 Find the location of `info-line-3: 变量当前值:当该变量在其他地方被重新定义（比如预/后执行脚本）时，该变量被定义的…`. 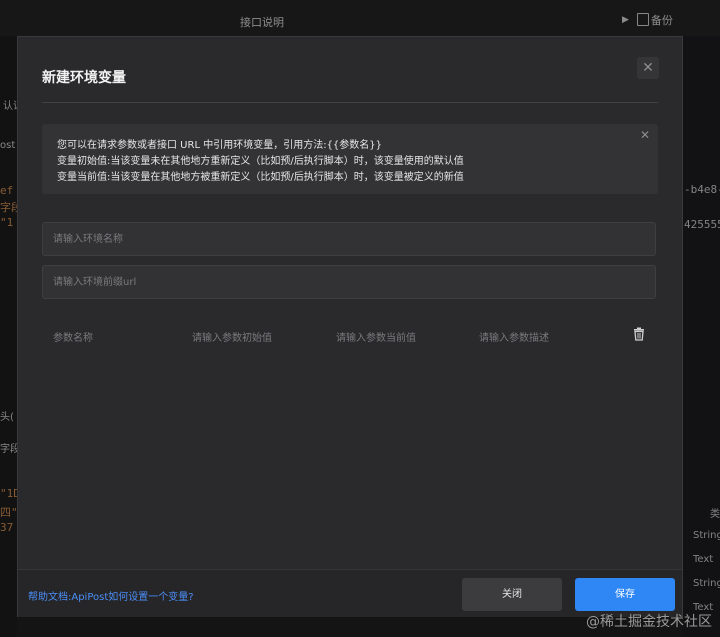

info-line-3: 变量当前值:当该变量在其他地方被重新定义（比如预/后执行脚本）时，该变量被定义的… is located at coordinates (260, 177).